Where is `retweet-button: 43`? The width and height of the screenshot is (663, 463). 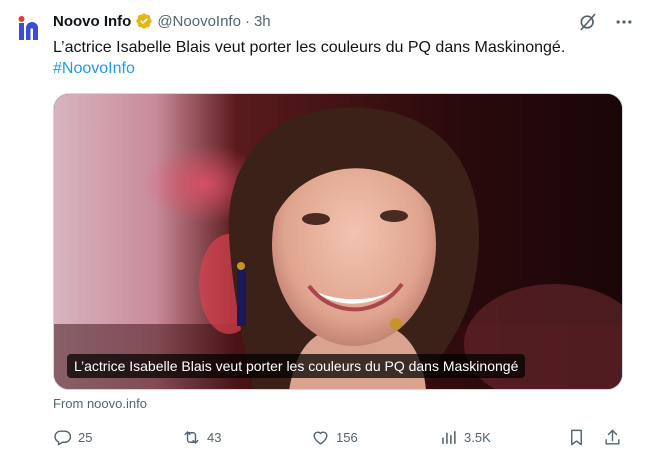 retweet-button: 43 is located at coordinates (201, 437).